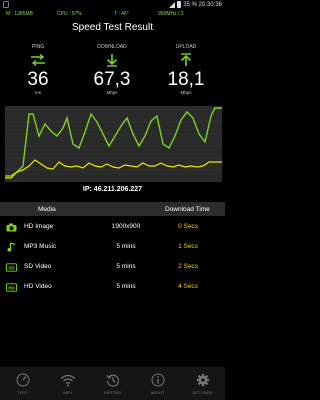 The height and width of the screenshot is (400, 320). Describe the element at coordinates (11, 247) in the screenshot. I see `music-note-icon` at that location.